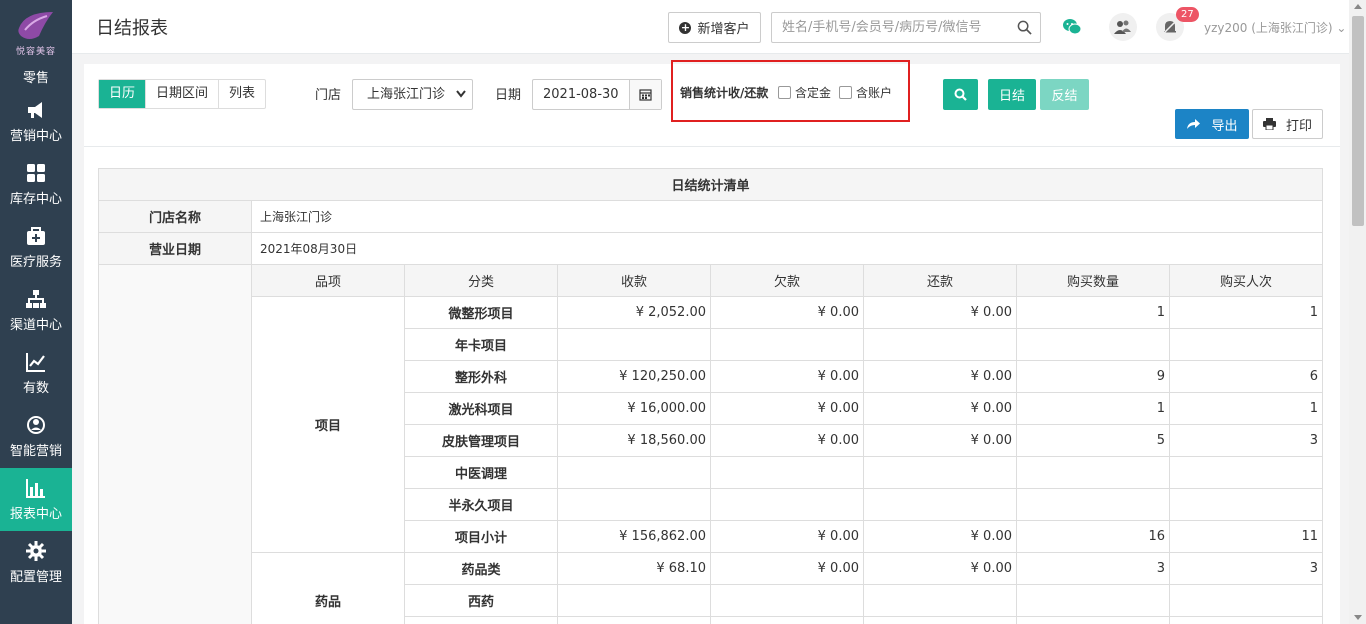  What do you see at coordinates (35, 262) in the screenshot?
I see `sidebar-item-label: 医疗服务` at bounding box center [35, 262].